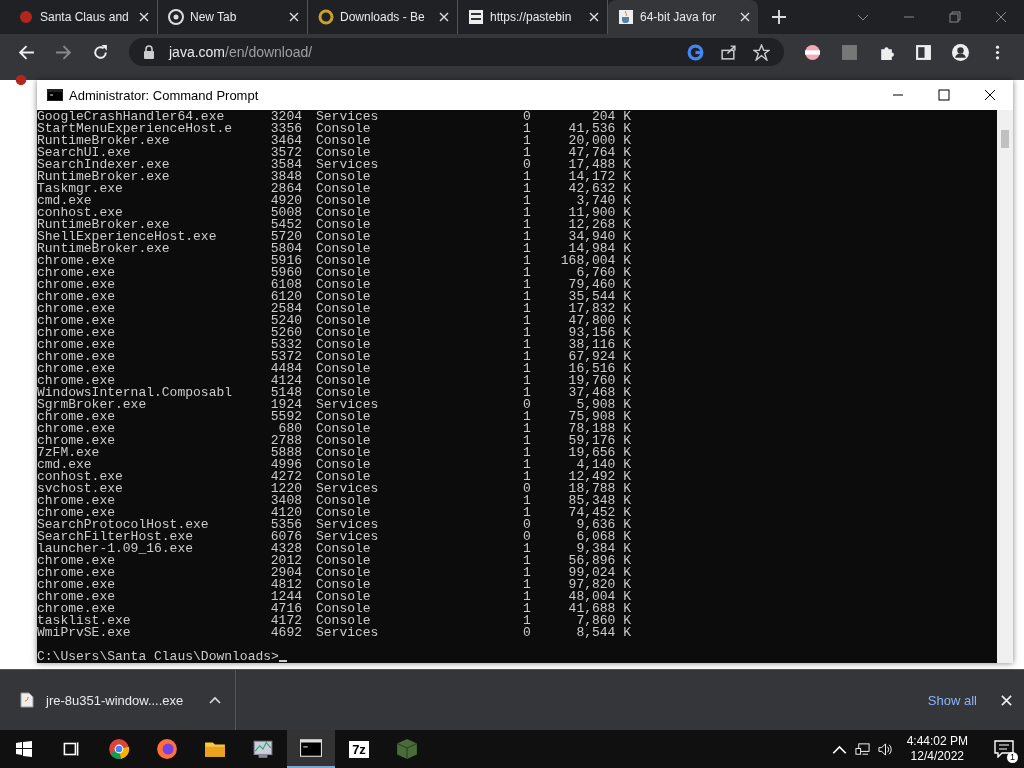 This screenshot has width=1024, height=768. What do you see at coordinates (603, 273) in the screenshot?
I see `memory-usage: 6,760 K` at bounding box center [603, 273].